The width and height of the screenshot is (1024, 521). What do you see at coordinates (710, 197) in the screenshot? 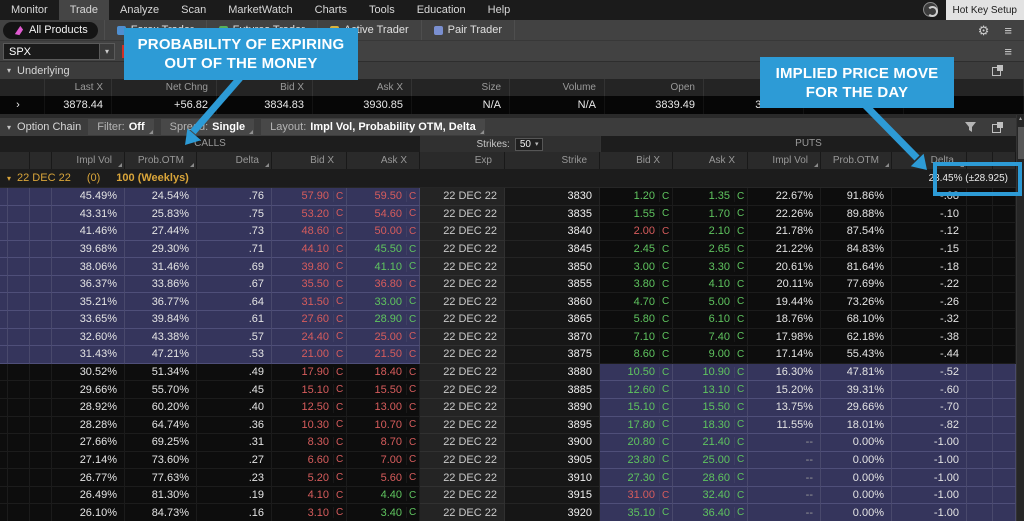
I see `put-ask-cell: 1.35 C` at bounding box center [710, 197].